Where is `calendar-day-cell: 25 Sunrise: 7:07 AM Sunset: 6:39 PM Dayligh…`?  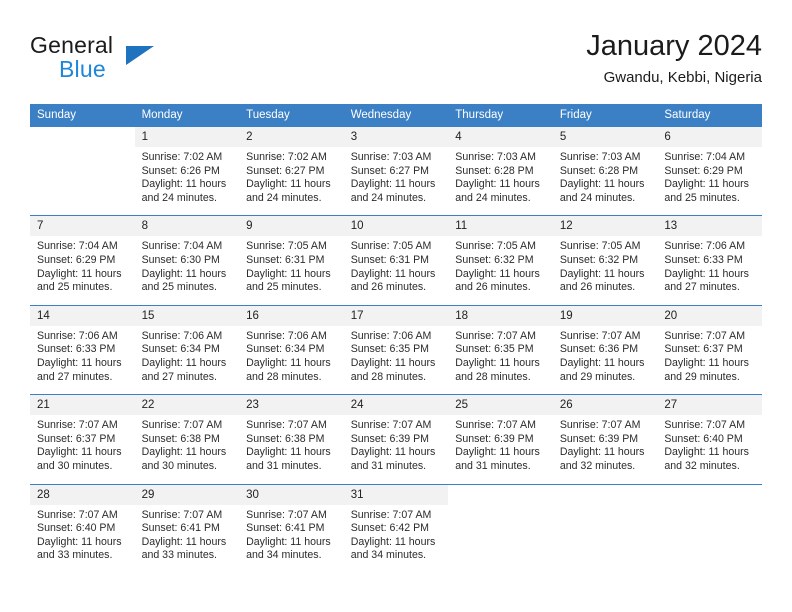
calendar-day-cell: 25 Sunrise: 7:07 AM Sunset: 6:39 PM Dayligh… is located at coordinates (500, 434).